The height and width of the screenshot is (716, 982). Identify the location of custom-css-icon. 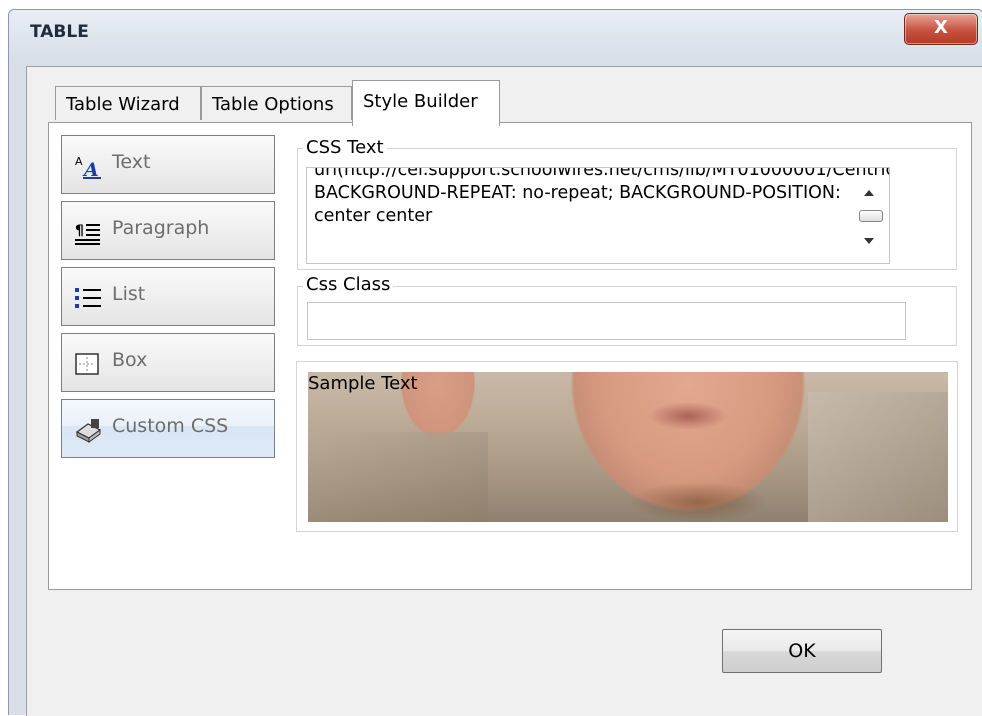
(88, 430).